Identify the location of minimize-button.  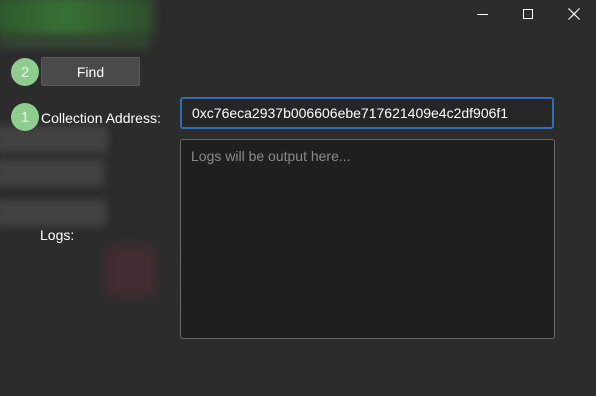
(482, 14).